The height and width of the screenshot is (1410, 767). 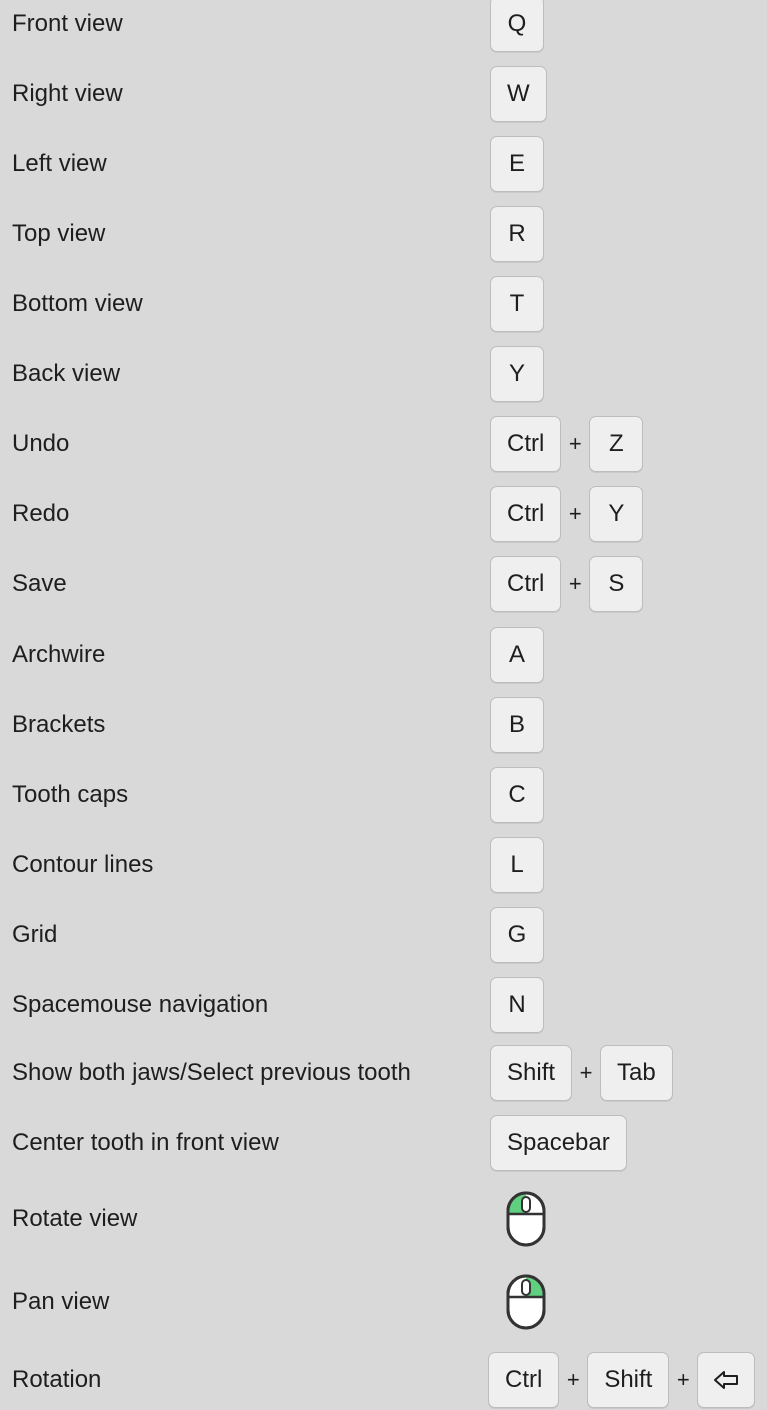 What do you see at coordinates (526, 1302) in the screenshot?
I see `mouse-right-button-icon` at bounding box center [526, 1302].